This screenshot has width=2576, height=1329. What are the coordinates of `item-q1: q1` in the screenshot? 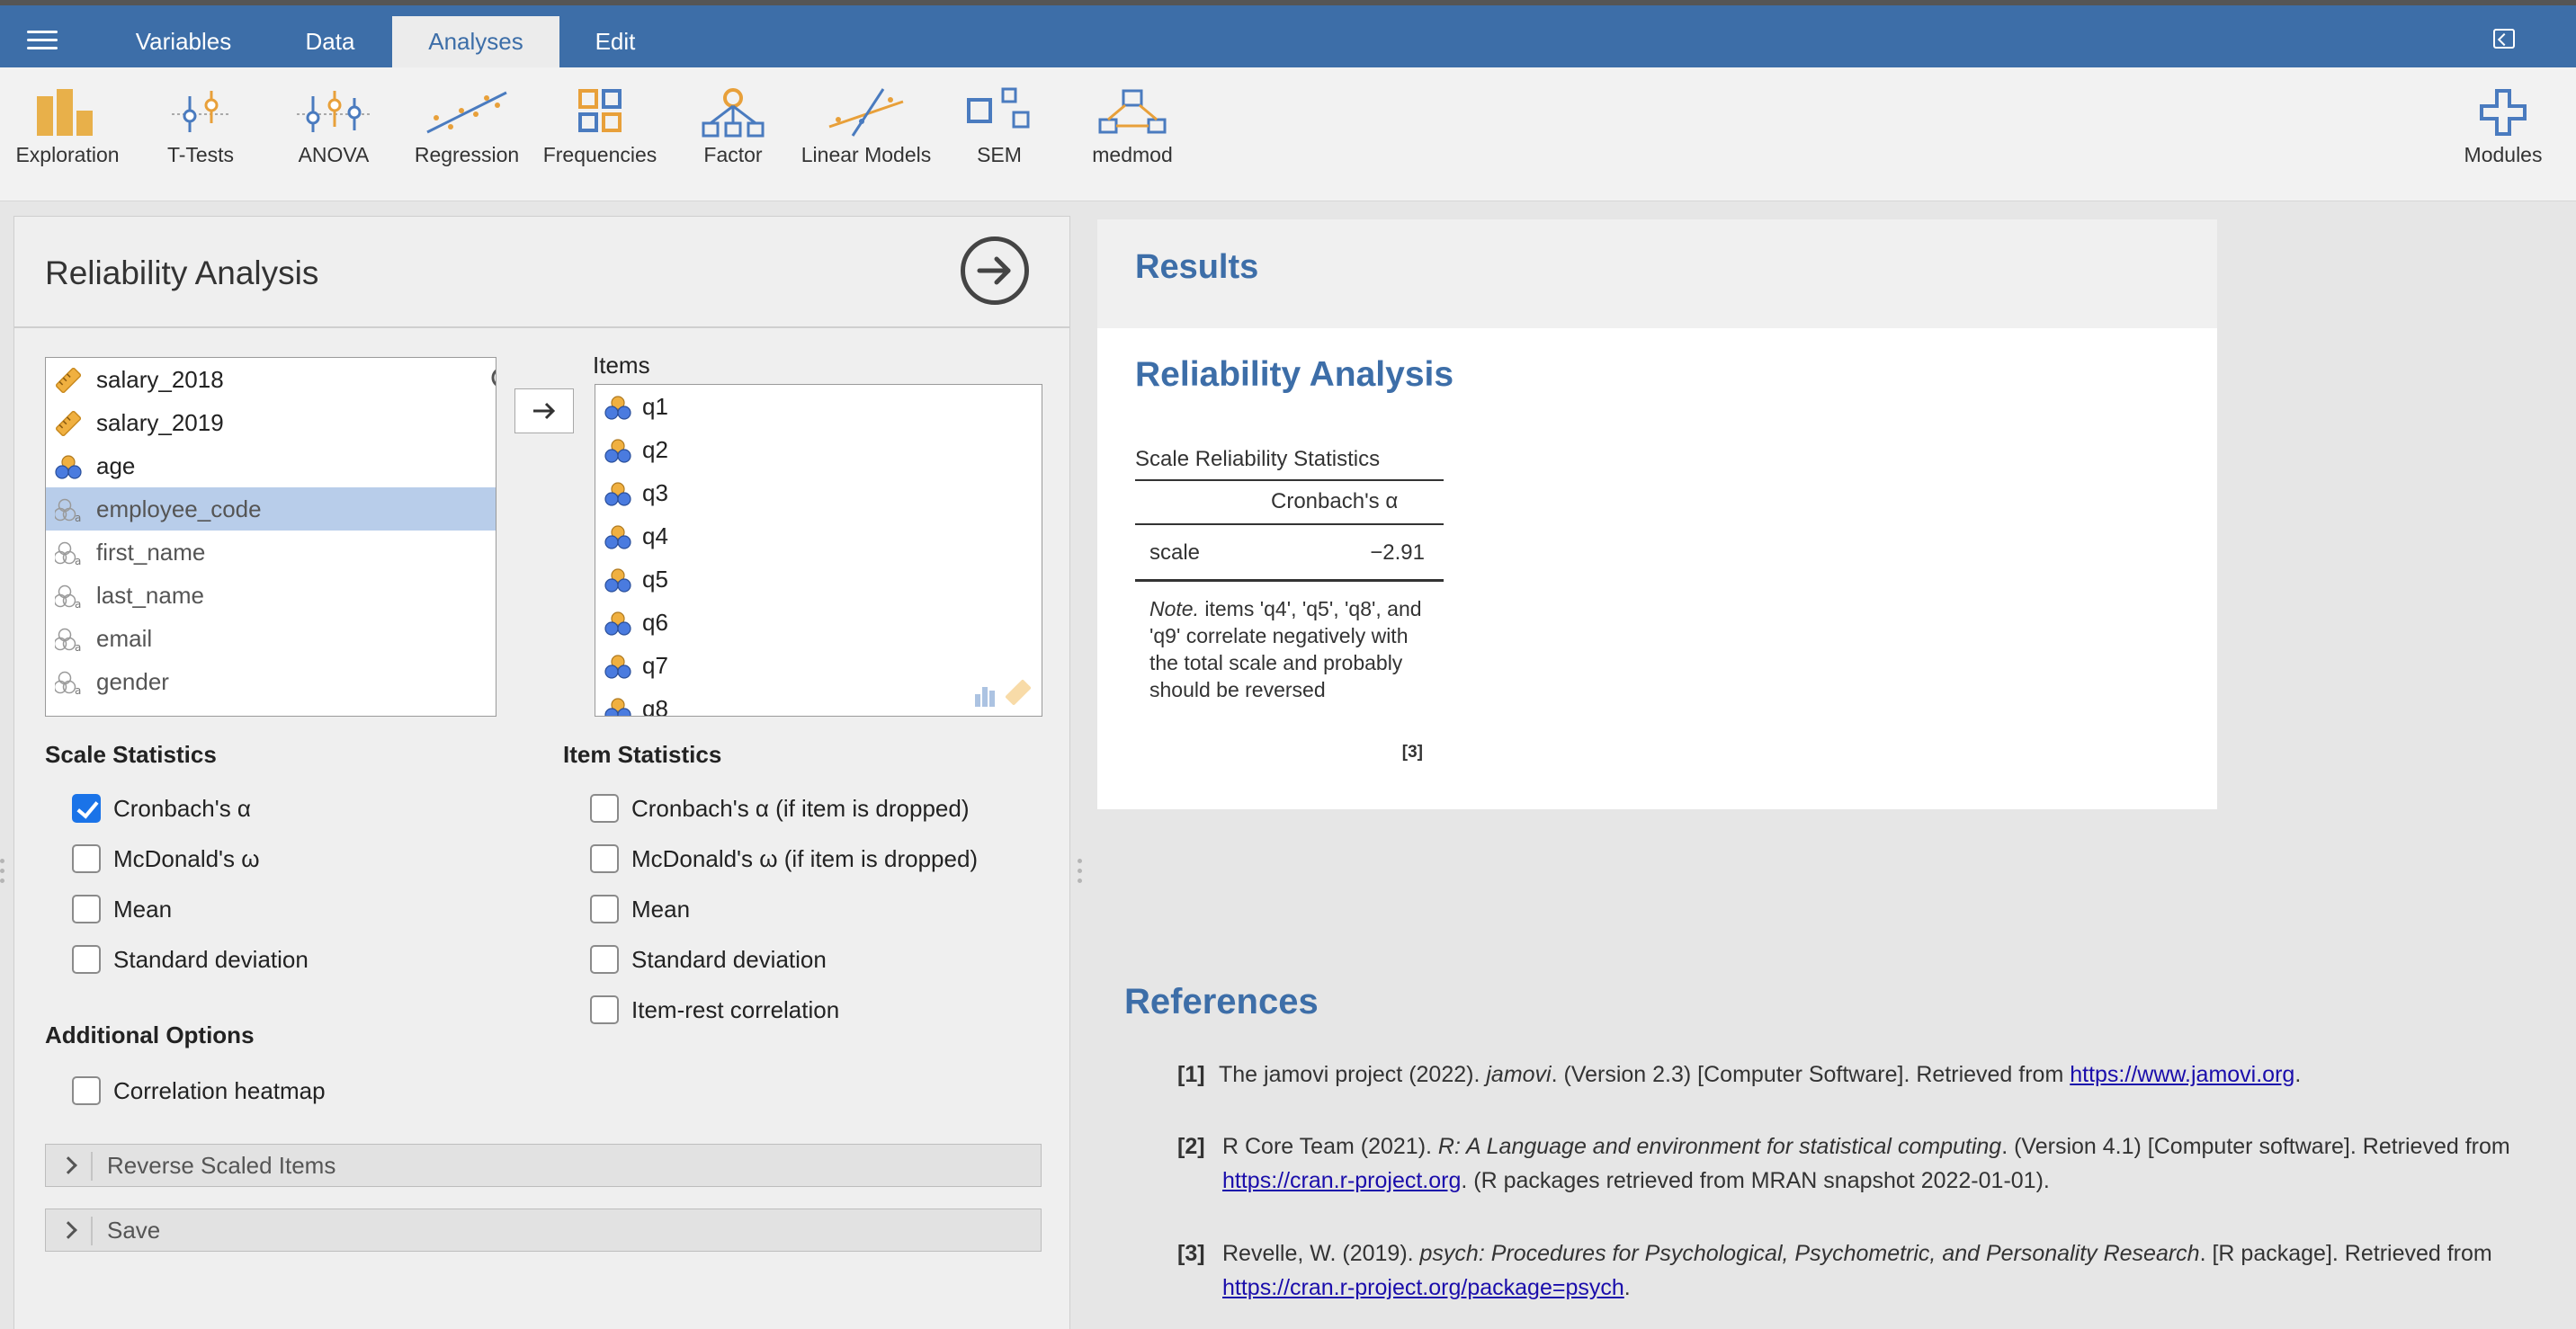 It's located at (818, 407).